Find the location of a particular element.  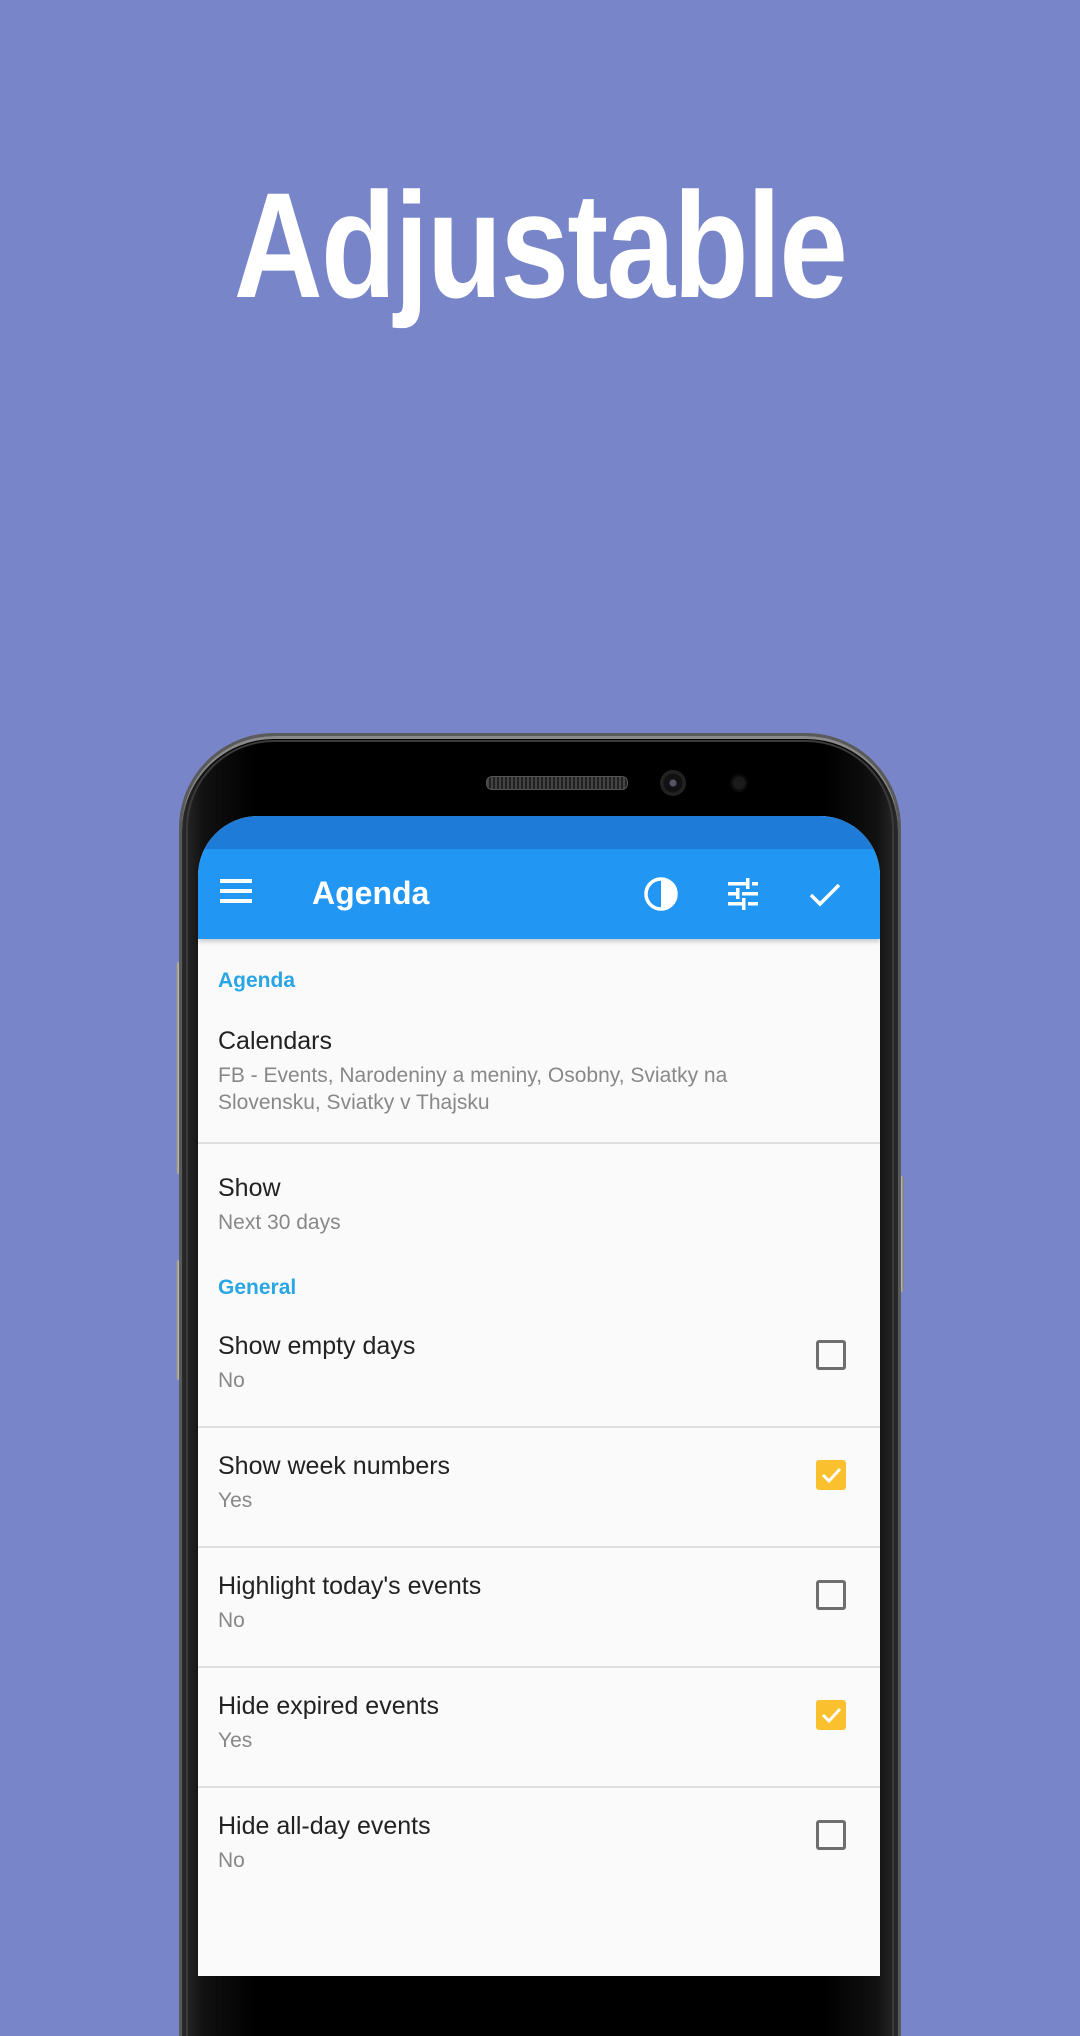

phone-sensor is located at coordinates (739, 783).